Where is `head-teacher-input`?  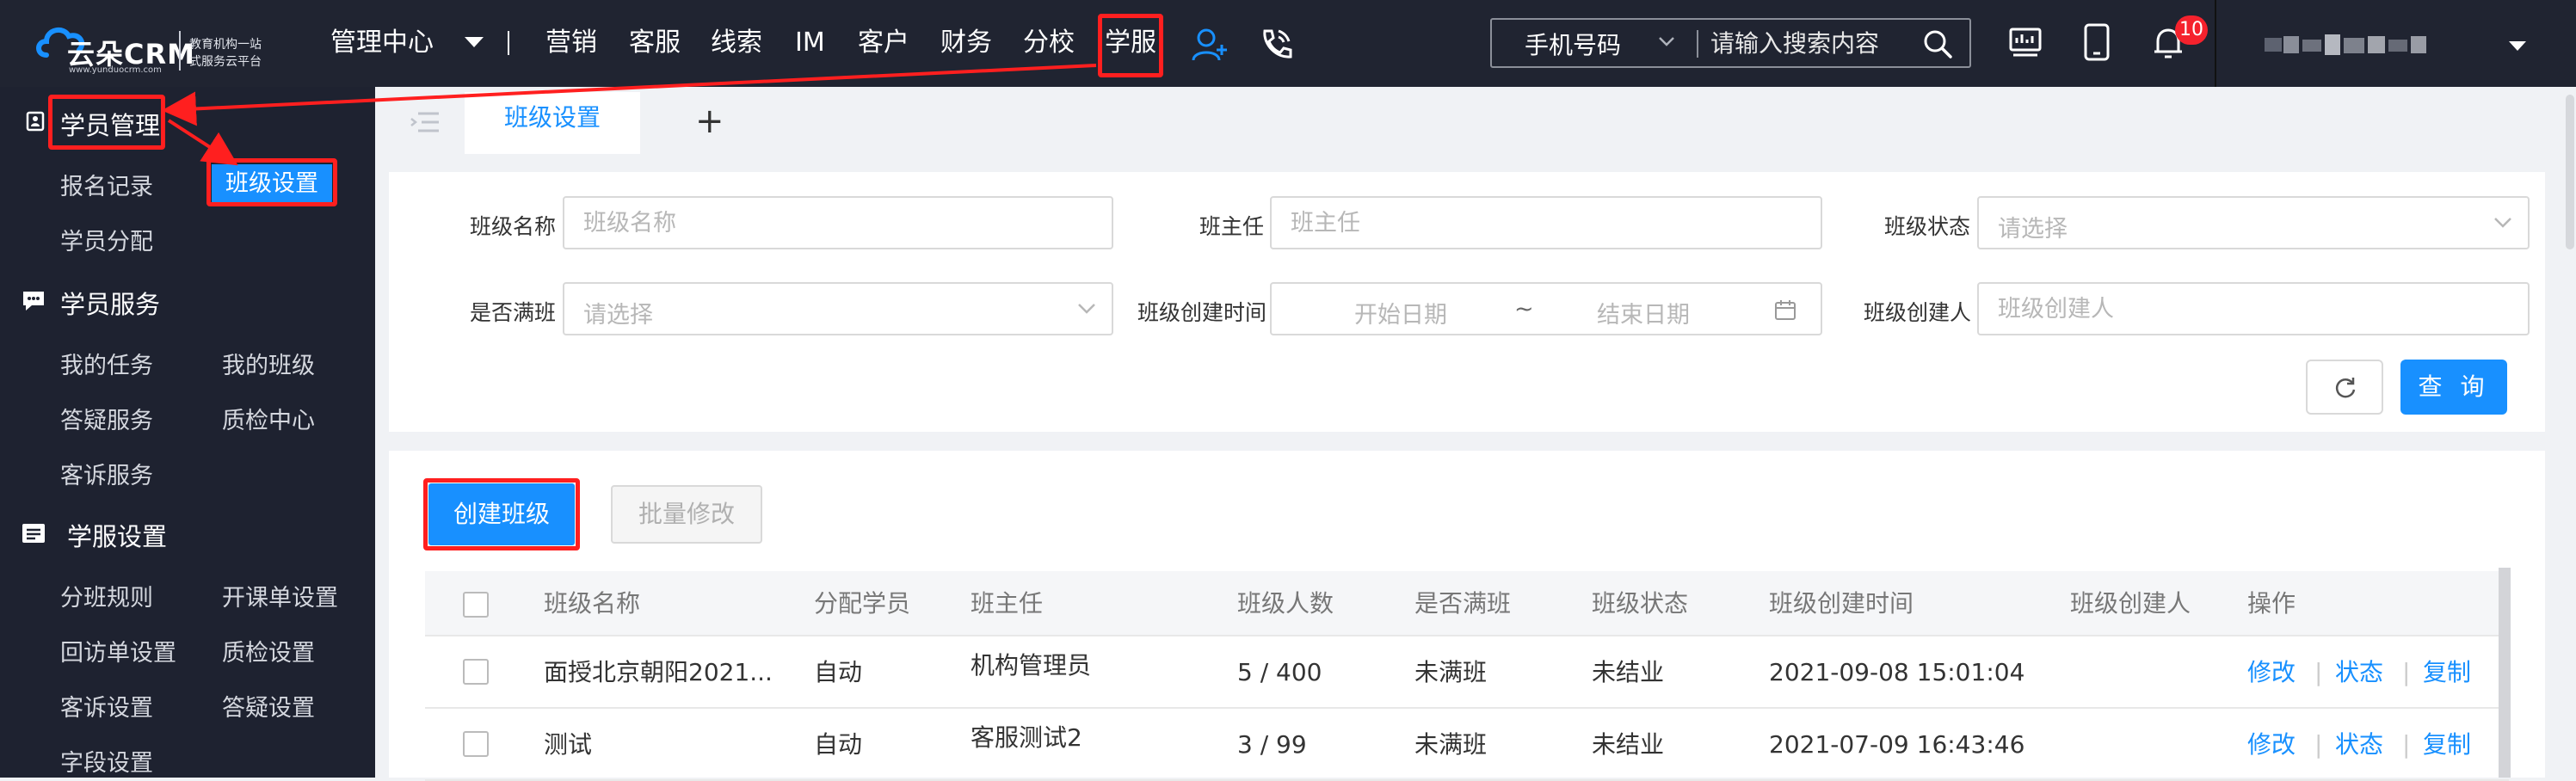 head-teacher-input is located at coordinates (1546, 222).